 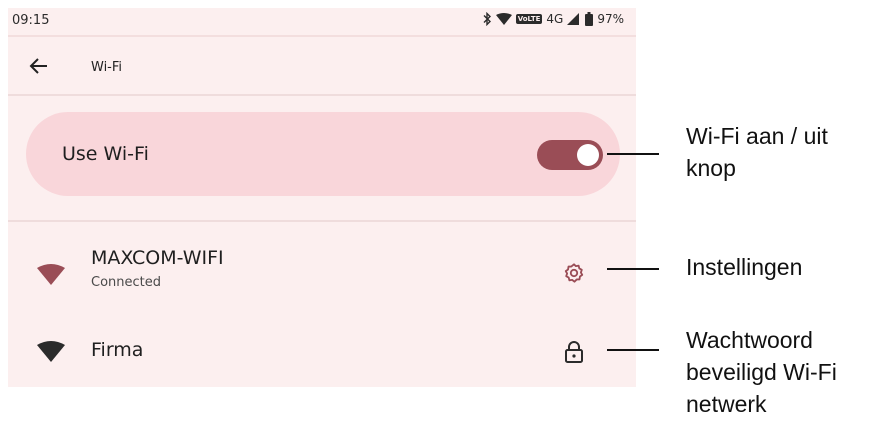 What do you see at coordinates (107, 67) in the screenshot?
I see `page-title: Wi-Fi` at bounding box center [107, 67].